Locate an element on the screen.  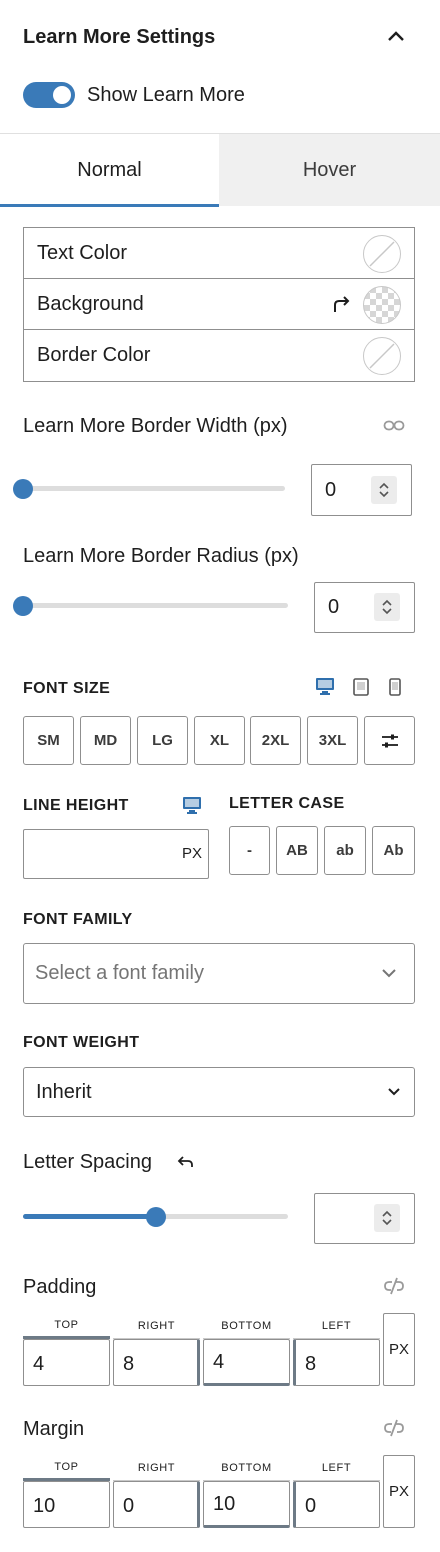
side-label: TOP is located at coordinates (66, 1468).